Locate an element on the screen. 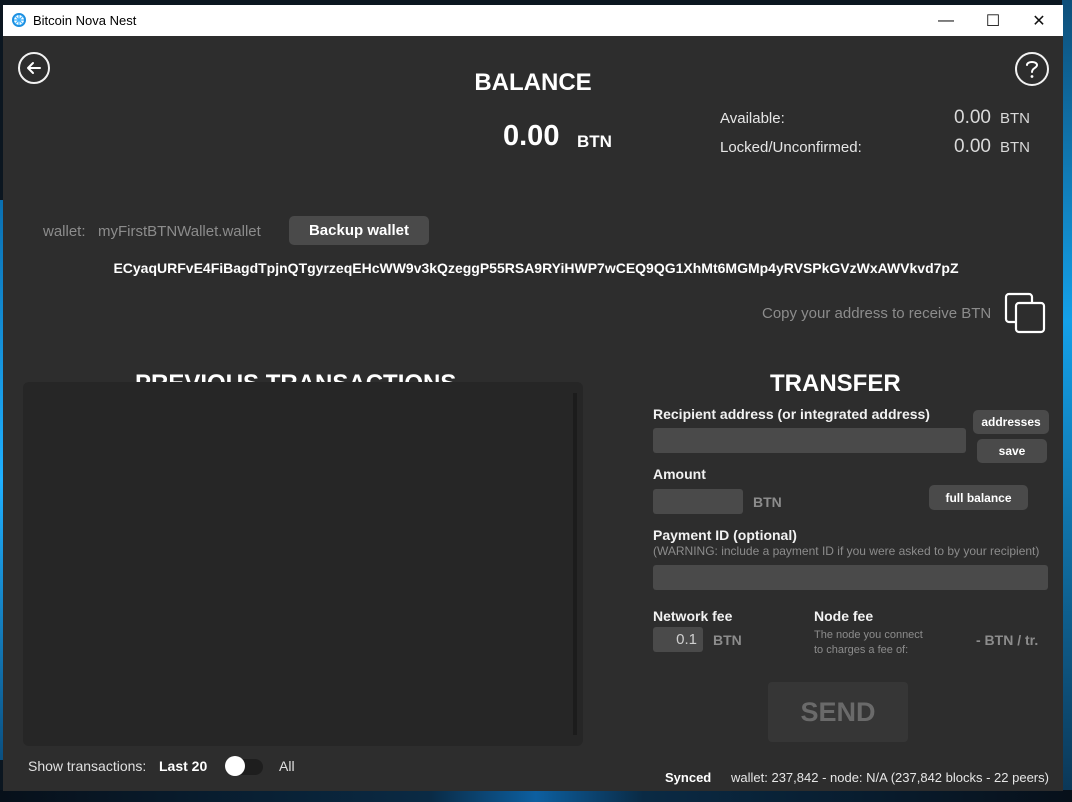 The height and width of the screenshot is (802, 1072). copy-icon is located at coordinates (1025, 313).